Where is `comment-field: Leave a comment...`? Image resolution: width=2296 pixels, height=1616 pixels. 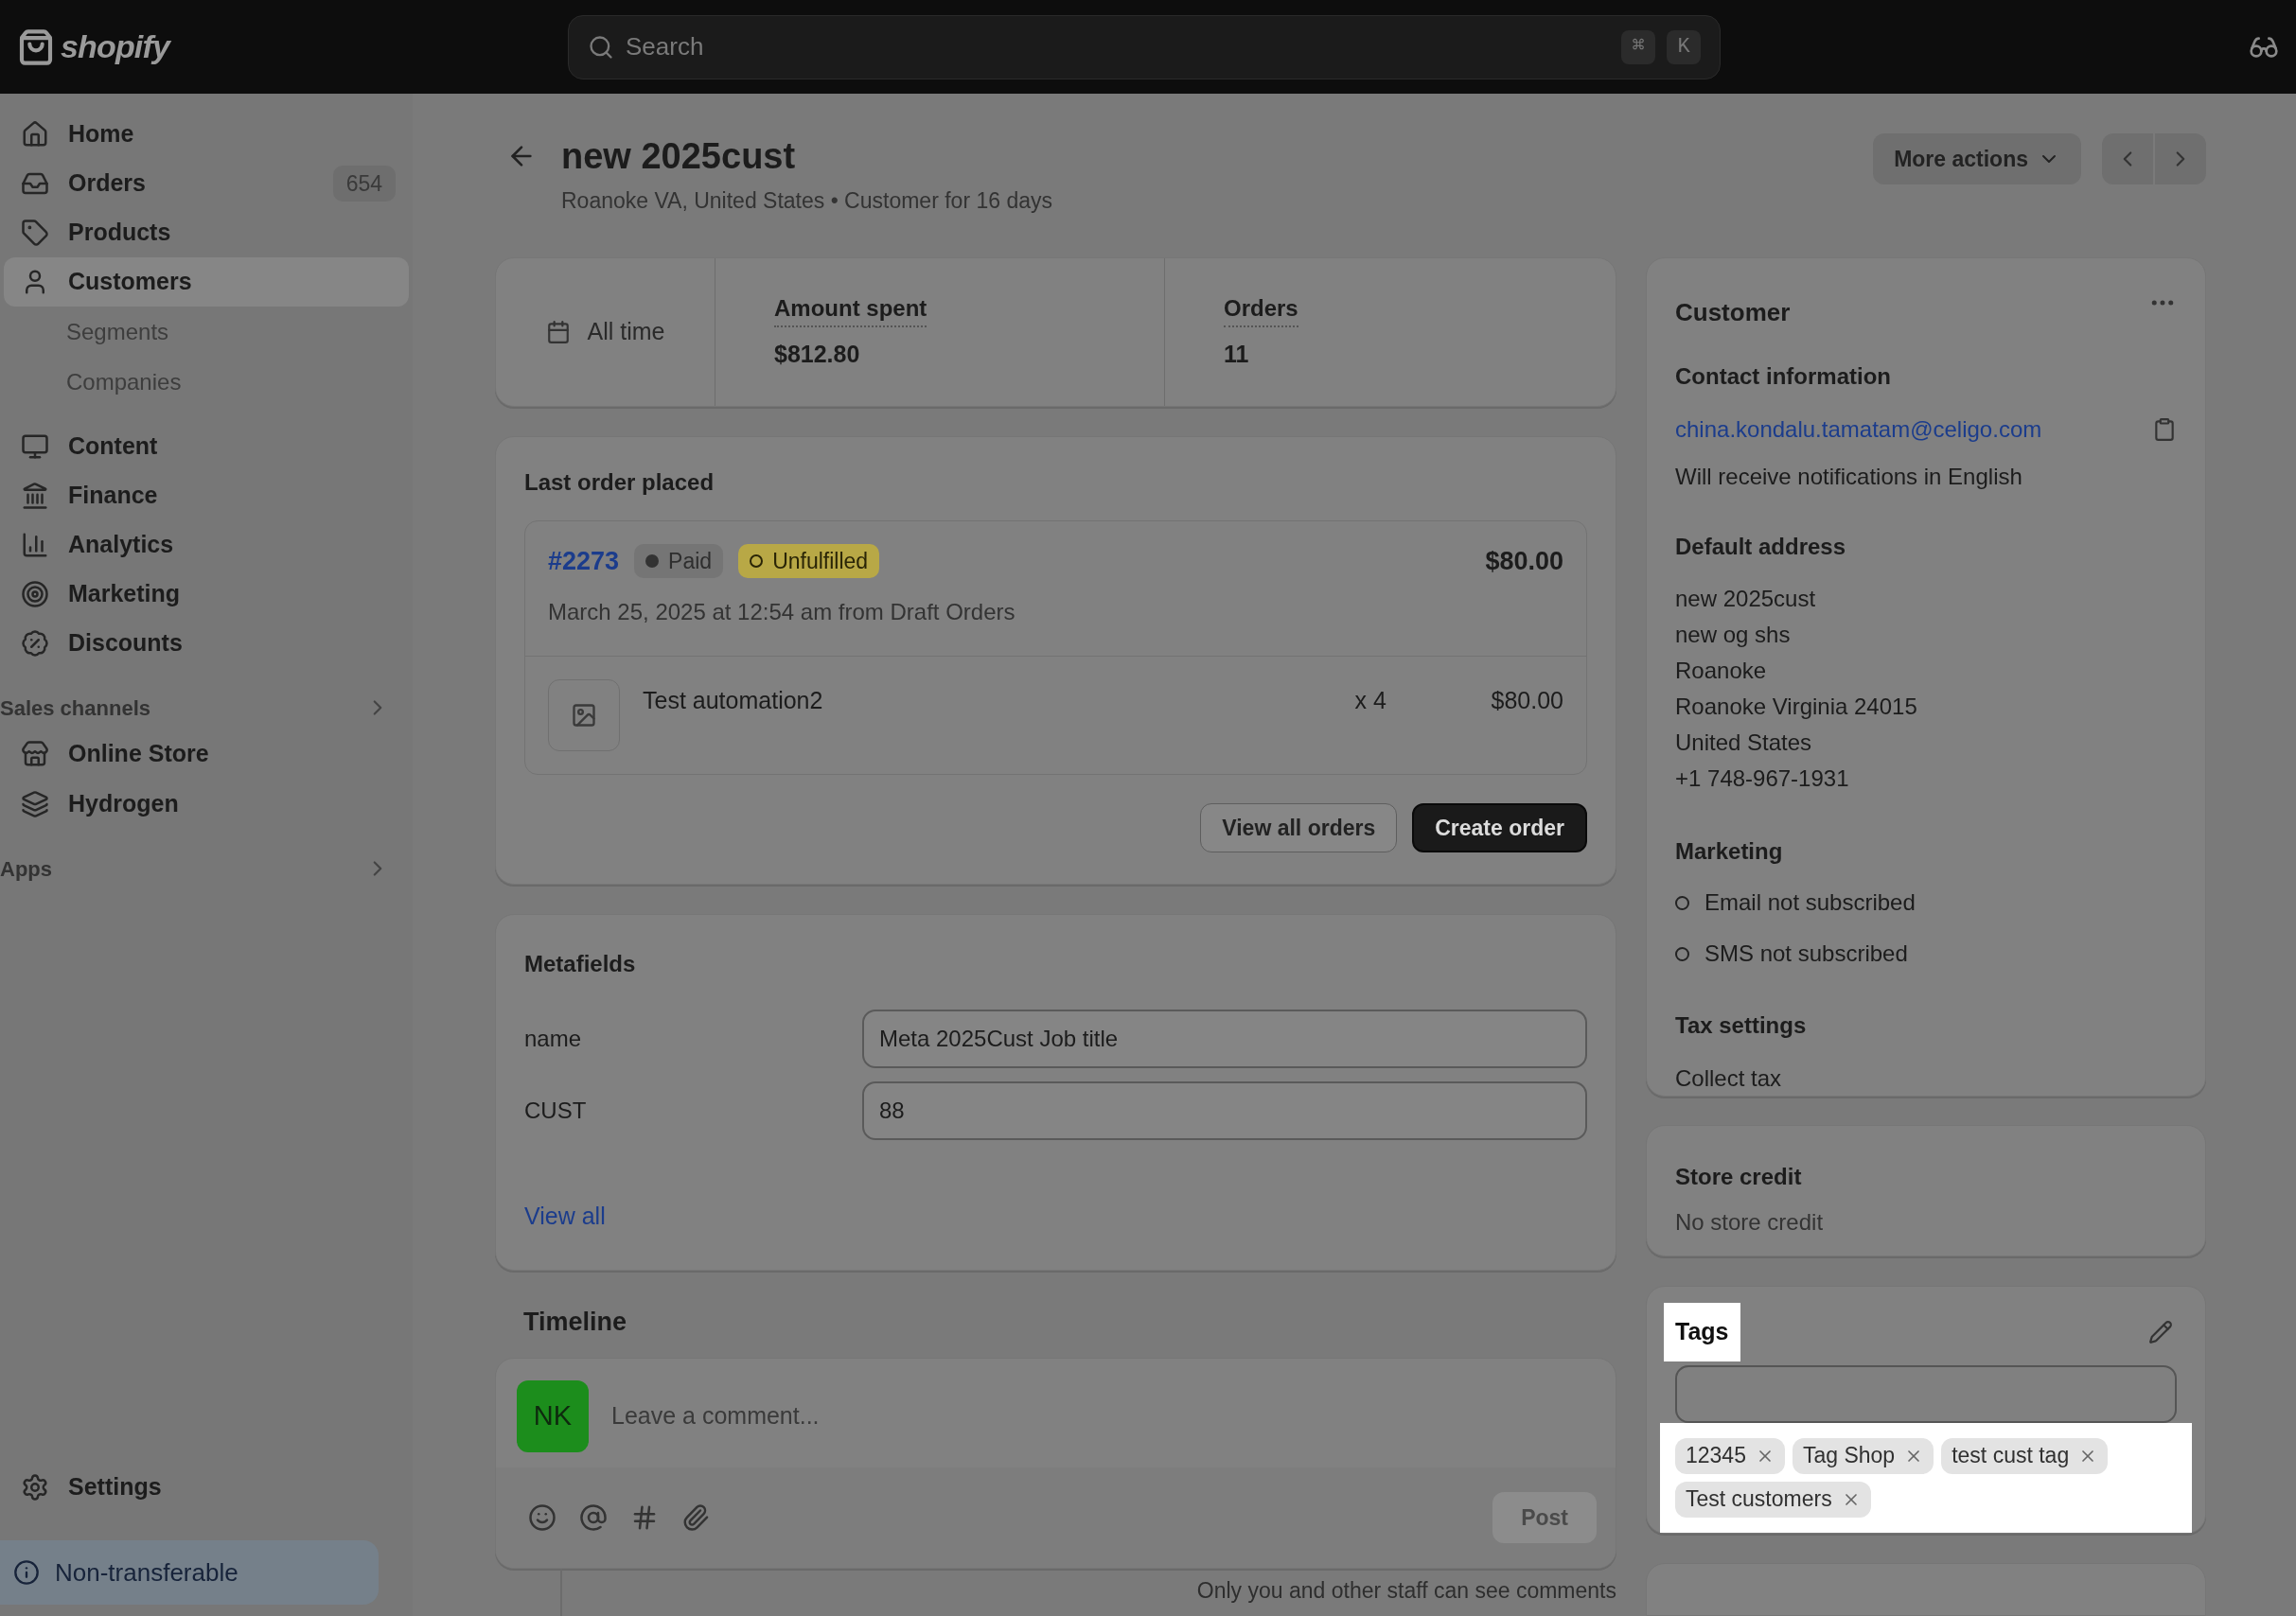
comment-field: Leave a comment... is located at coordinates (1103, 1416).